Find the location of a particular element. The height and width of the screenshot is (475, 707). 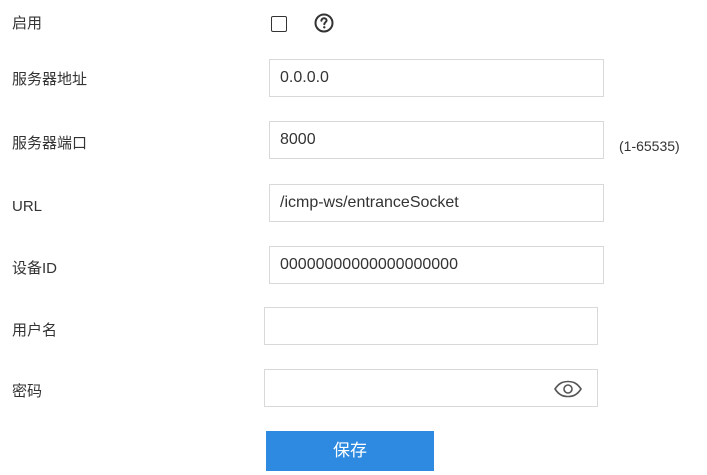

server-port-input: 8000 is located at coordinates (436, 140).